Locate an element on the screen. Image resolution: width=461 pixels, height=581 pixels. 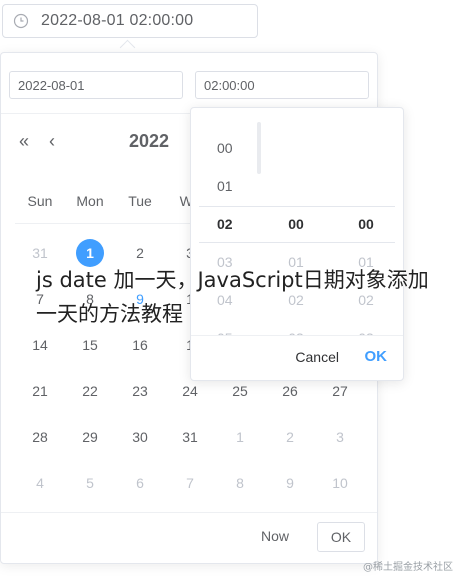
day-cell: 24 is located at coordinates (190, 391).